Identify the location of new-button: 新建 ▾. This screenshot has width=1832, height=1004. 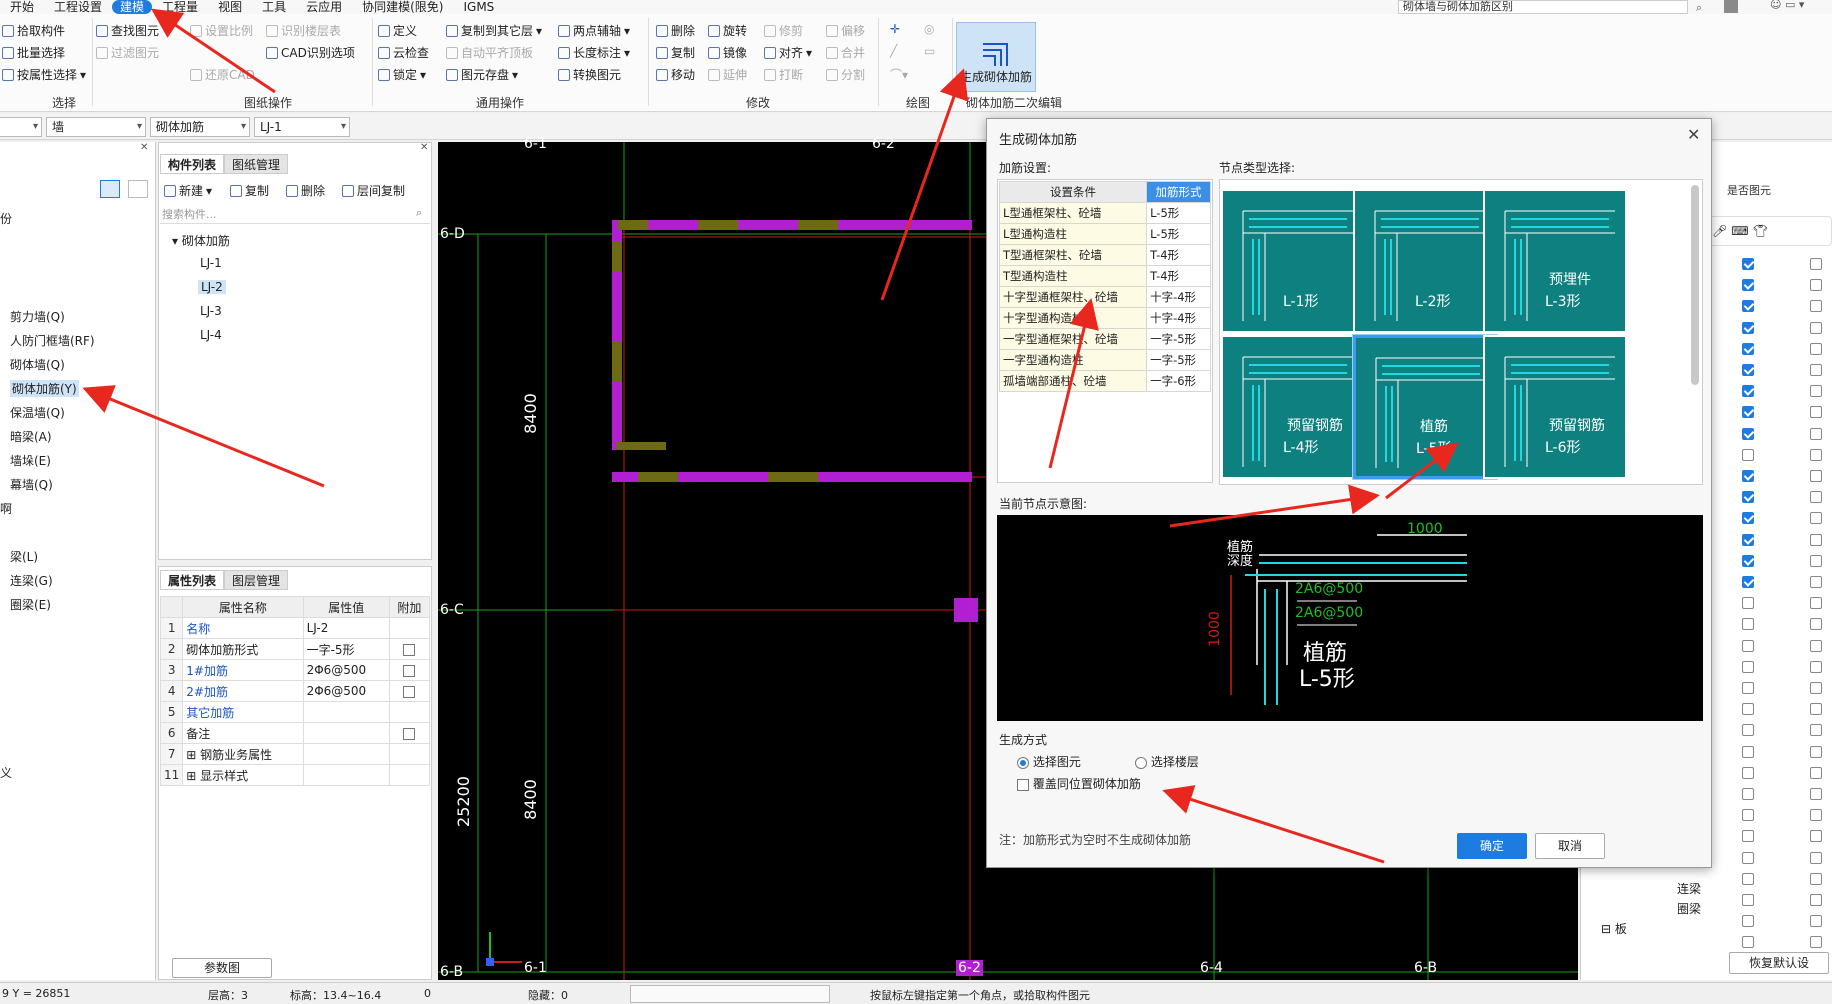
(188, 190).